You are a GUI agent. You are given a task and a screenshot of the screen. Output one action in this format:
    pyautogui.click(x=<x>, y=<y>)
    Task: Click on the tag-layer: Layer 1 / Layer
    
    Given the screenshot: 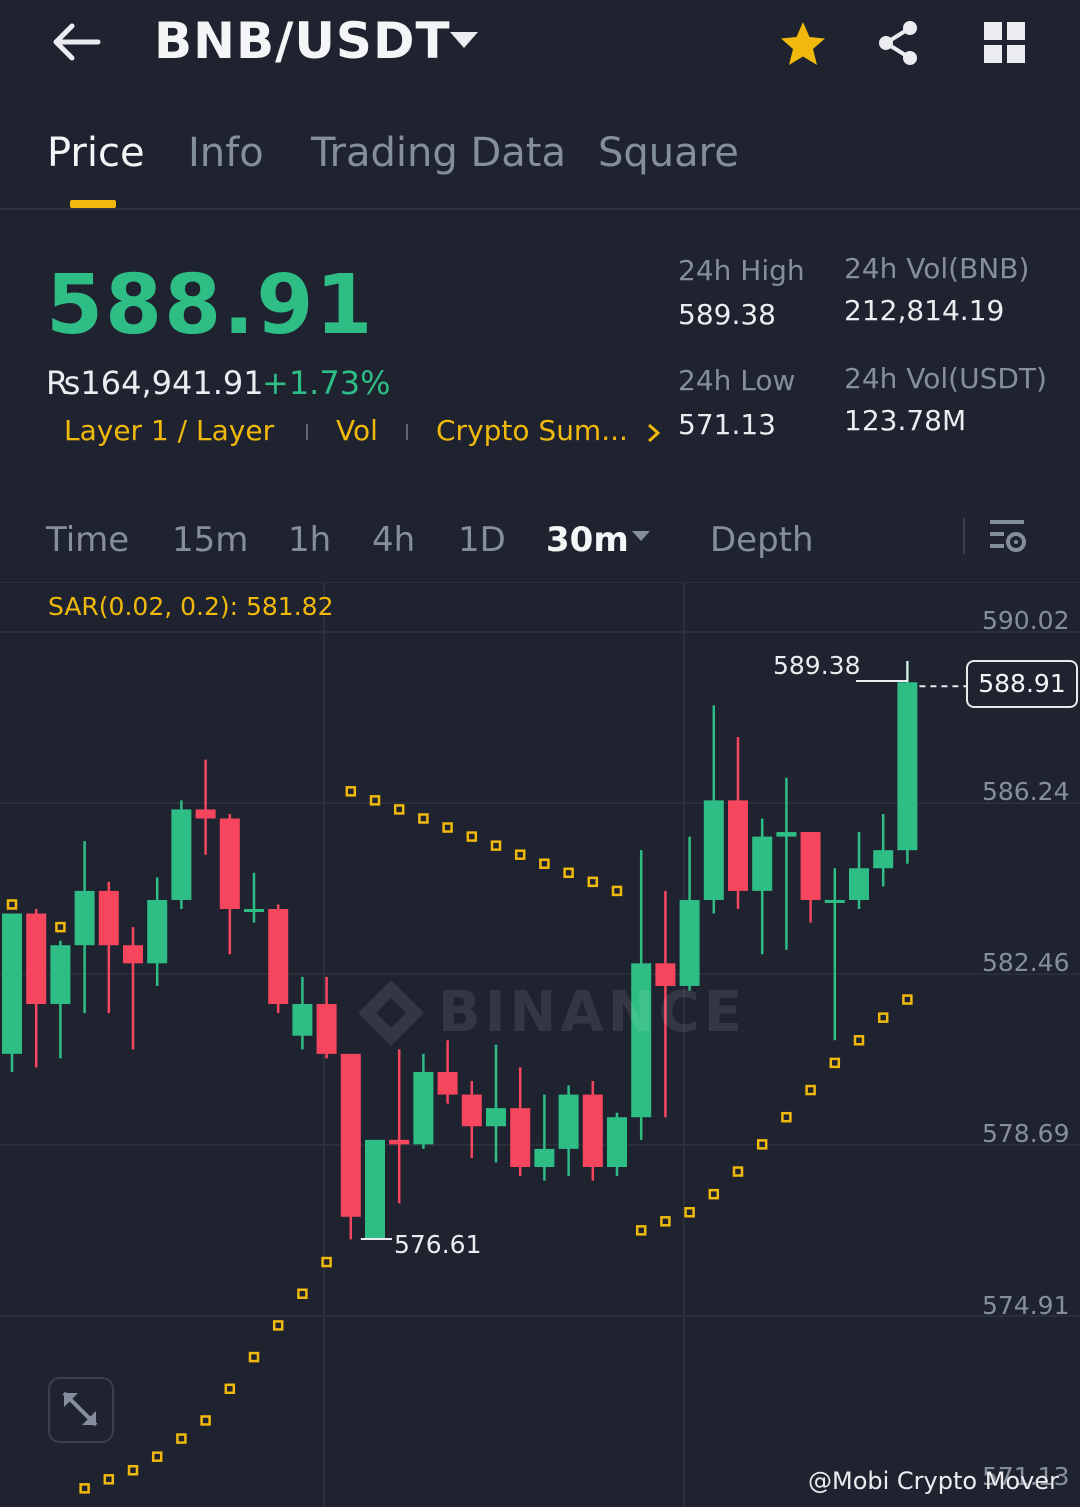 What is the action you would take?
    pyautogui.click(x=169, y=430)
    